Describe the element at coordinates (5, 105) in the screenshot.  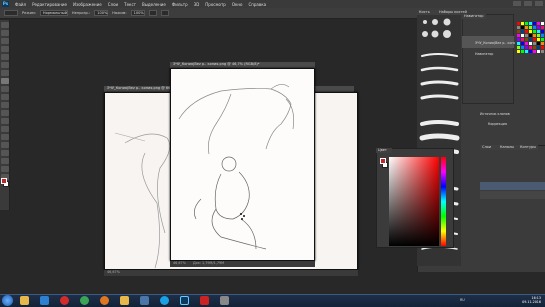
I see `eraser-tool-icon` at that location.